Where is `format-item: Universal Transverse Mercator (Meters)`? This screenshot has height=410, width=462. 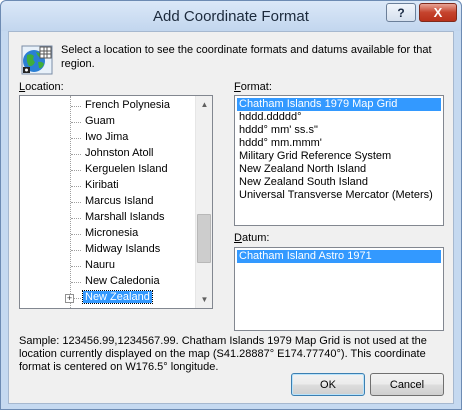
format-item: Universal Transverse Mercator (Meters) is located at coordinates (339, 195).